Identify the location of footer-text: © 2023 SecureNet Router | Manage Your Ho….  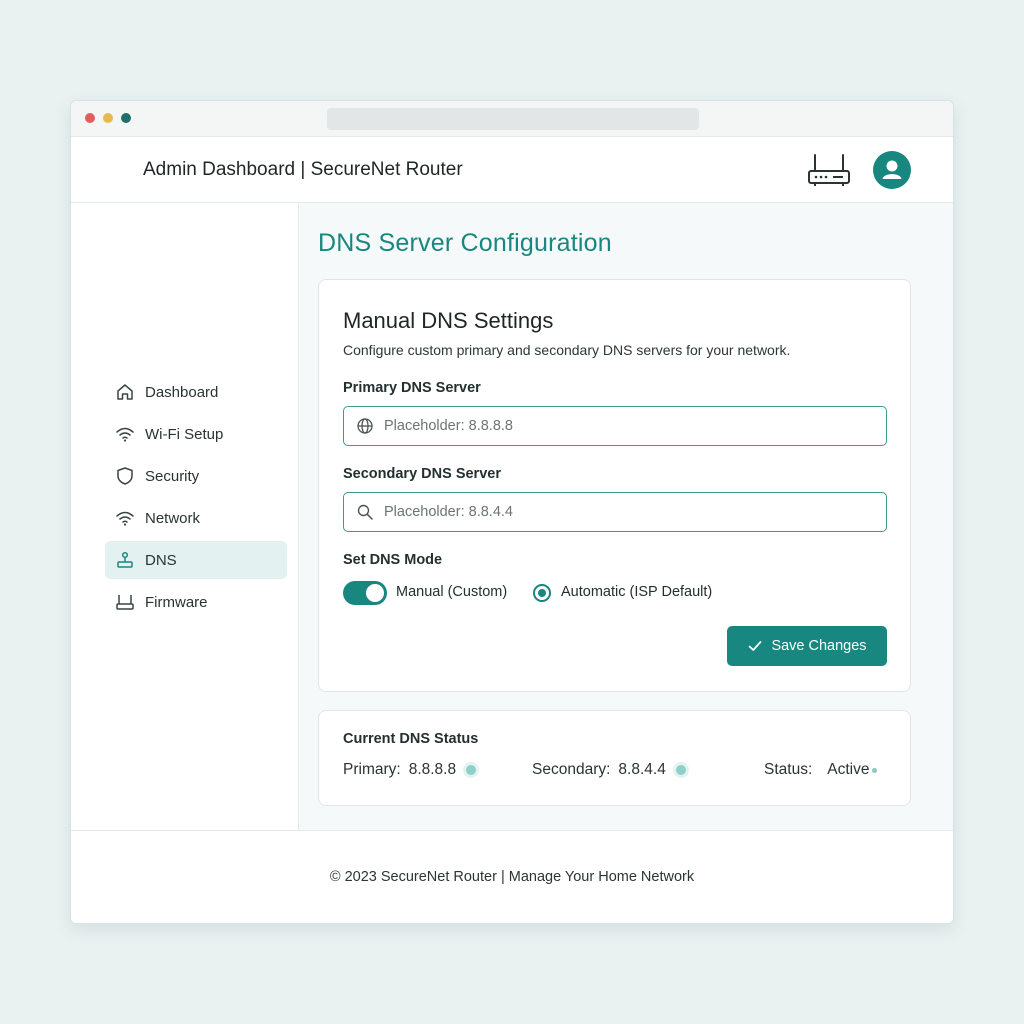
(512, 877).